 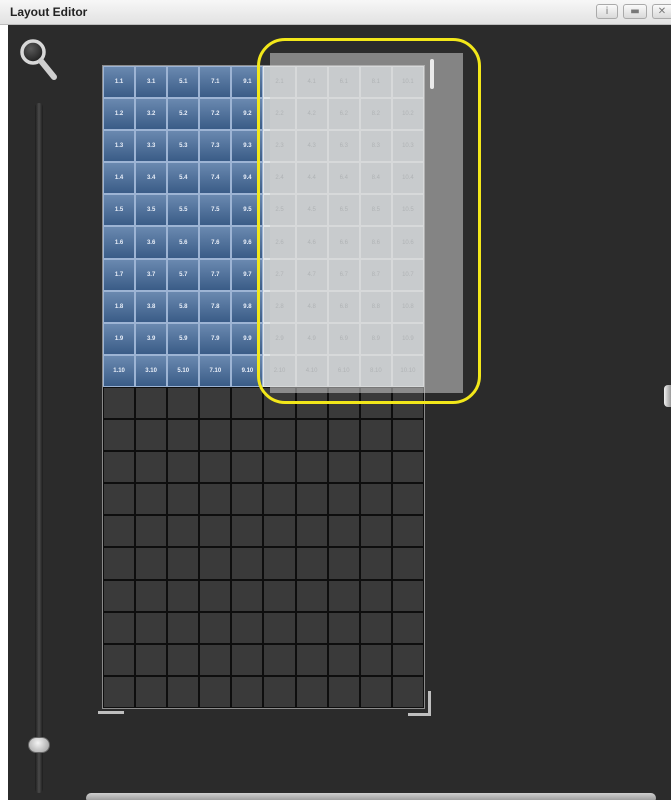 What do you see at coordinates (215, 114) in the screenshot?
I see `fixture-cell: 7.2` at bounding box center [215, 114].